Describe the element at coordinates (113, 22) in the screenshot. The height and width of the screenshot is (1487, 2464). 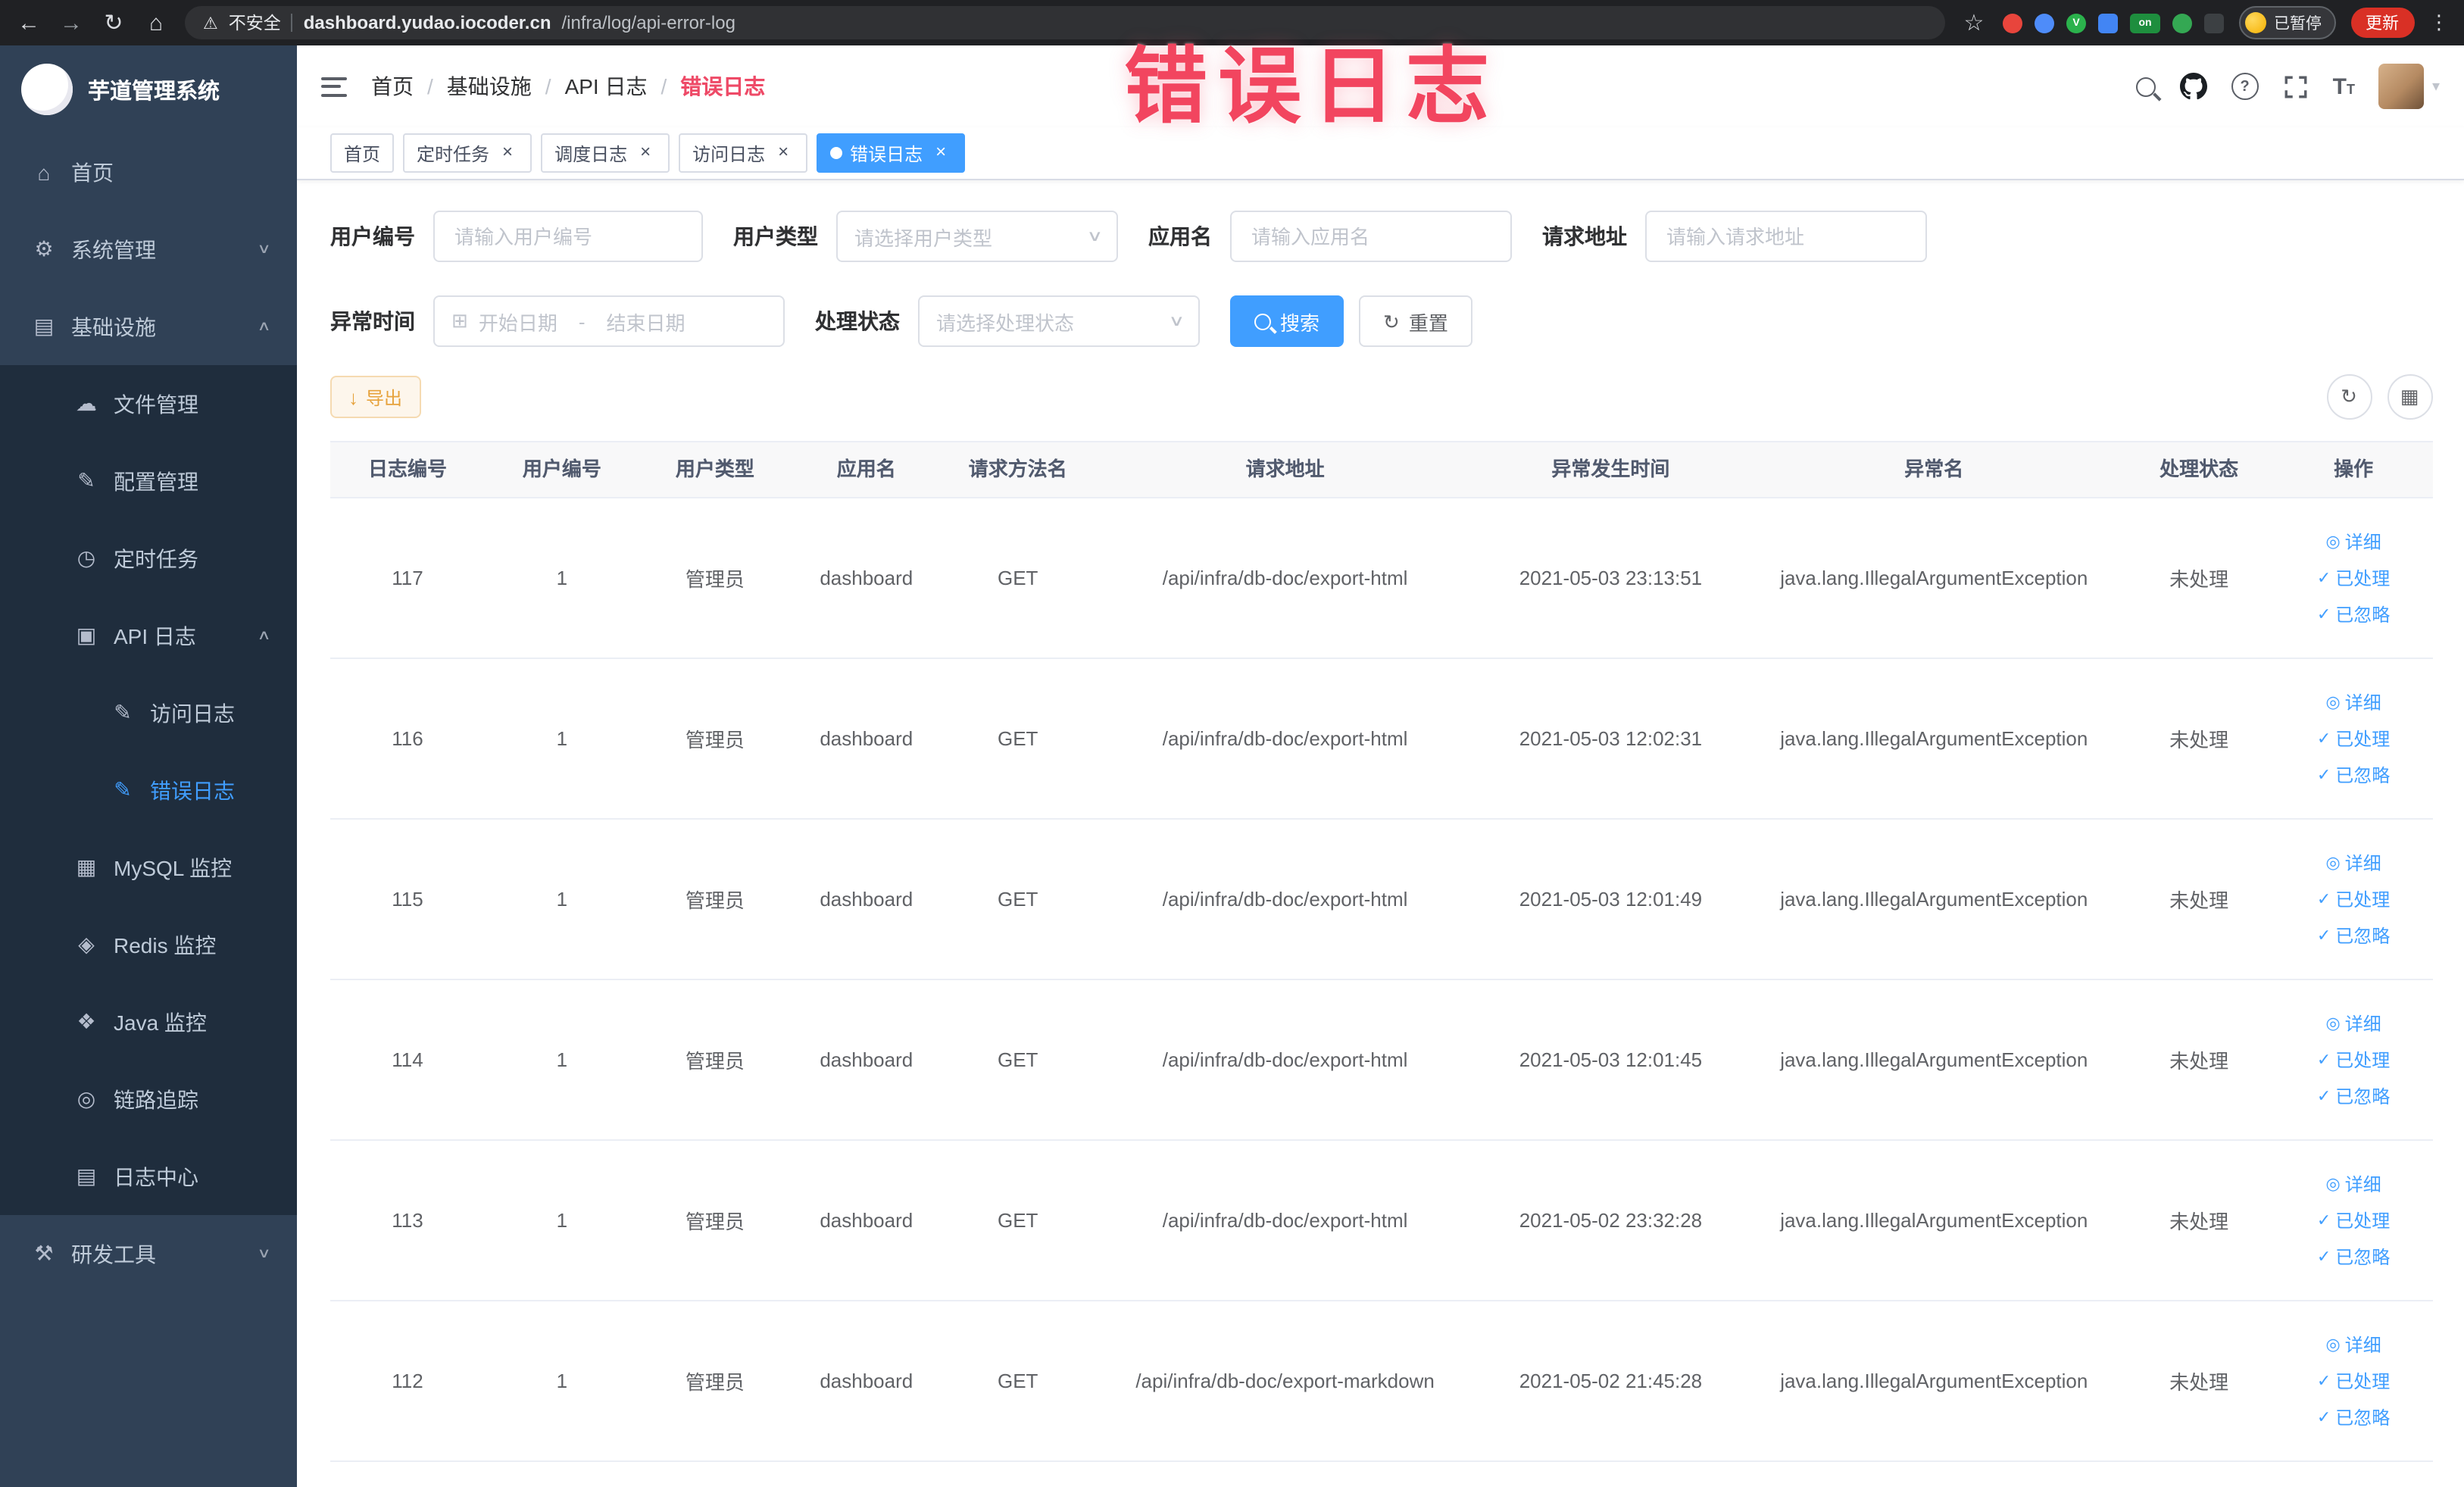
I see `reload-icon: ↻` at that location.